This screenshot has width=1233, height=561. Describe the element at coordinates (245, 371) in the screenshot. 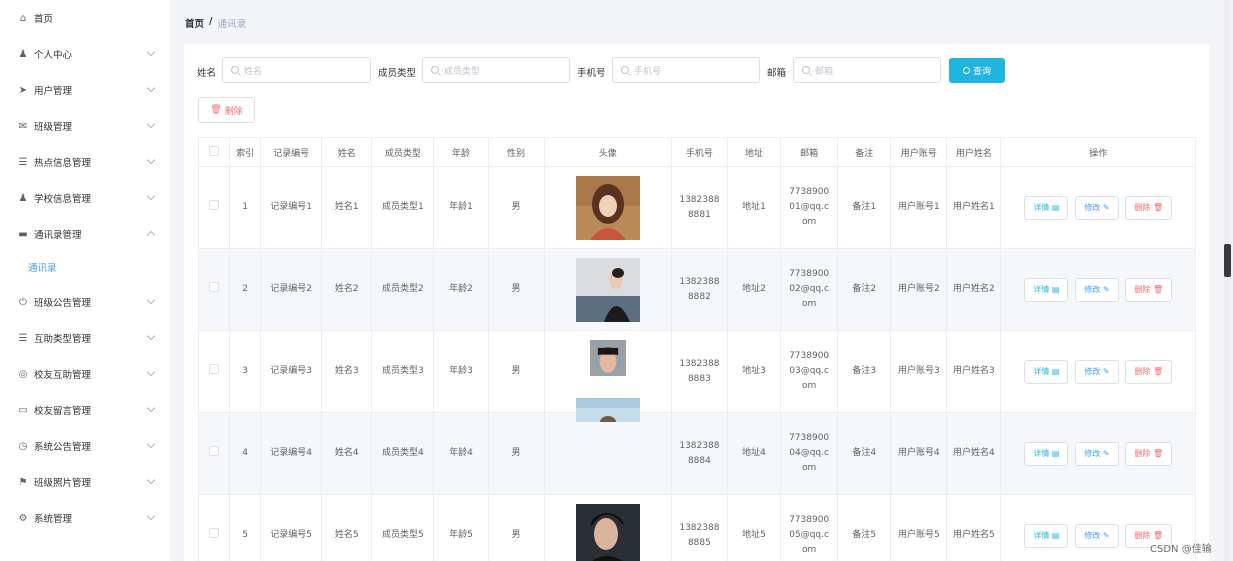

I see `index-cell: 3` at that location.